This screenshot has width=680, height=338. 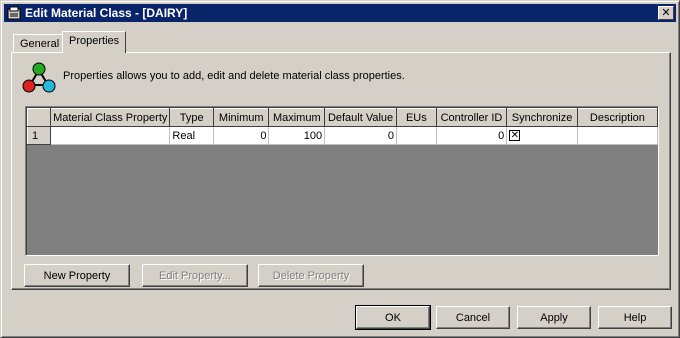 What do you see at coordinates (106, 13) in the screenshot?
I see `window-title: Edit Material Class - [DAIRY]` at bounding box center [106, 13].